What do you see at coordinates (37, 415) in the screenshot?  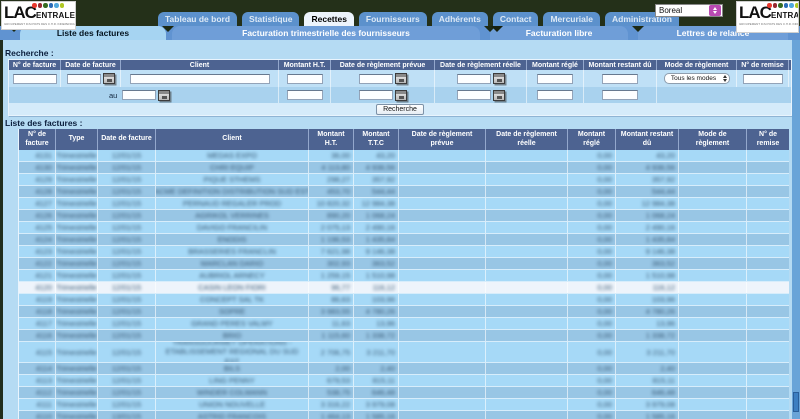 I see `invoice-cell-num: 4110` at bounding box center [37, 415].